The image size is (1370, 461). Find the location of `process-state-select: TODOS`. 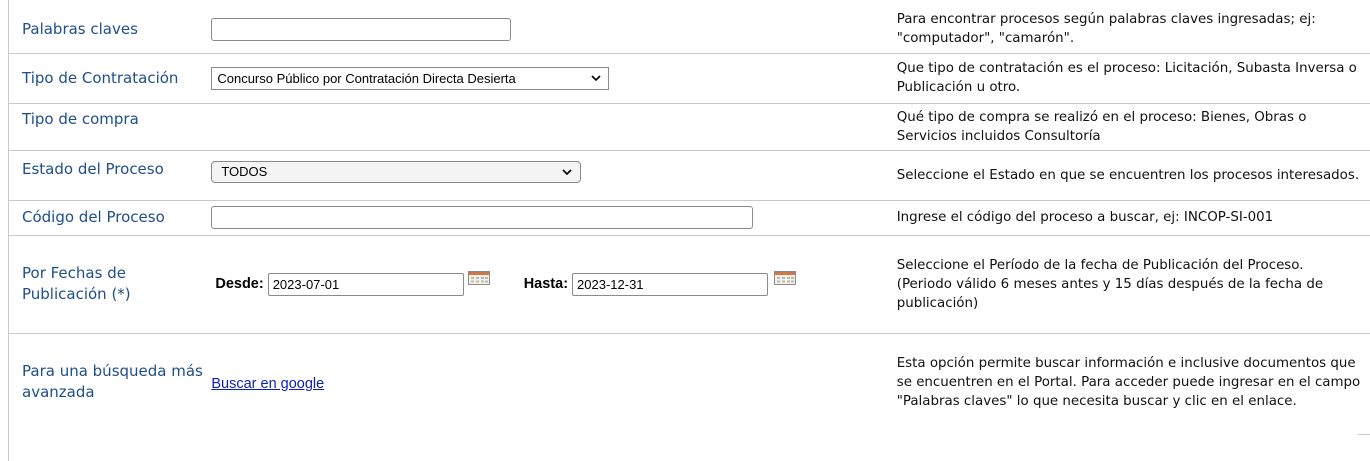

process-state-select: TODOS is located at coordinates (396, 171).